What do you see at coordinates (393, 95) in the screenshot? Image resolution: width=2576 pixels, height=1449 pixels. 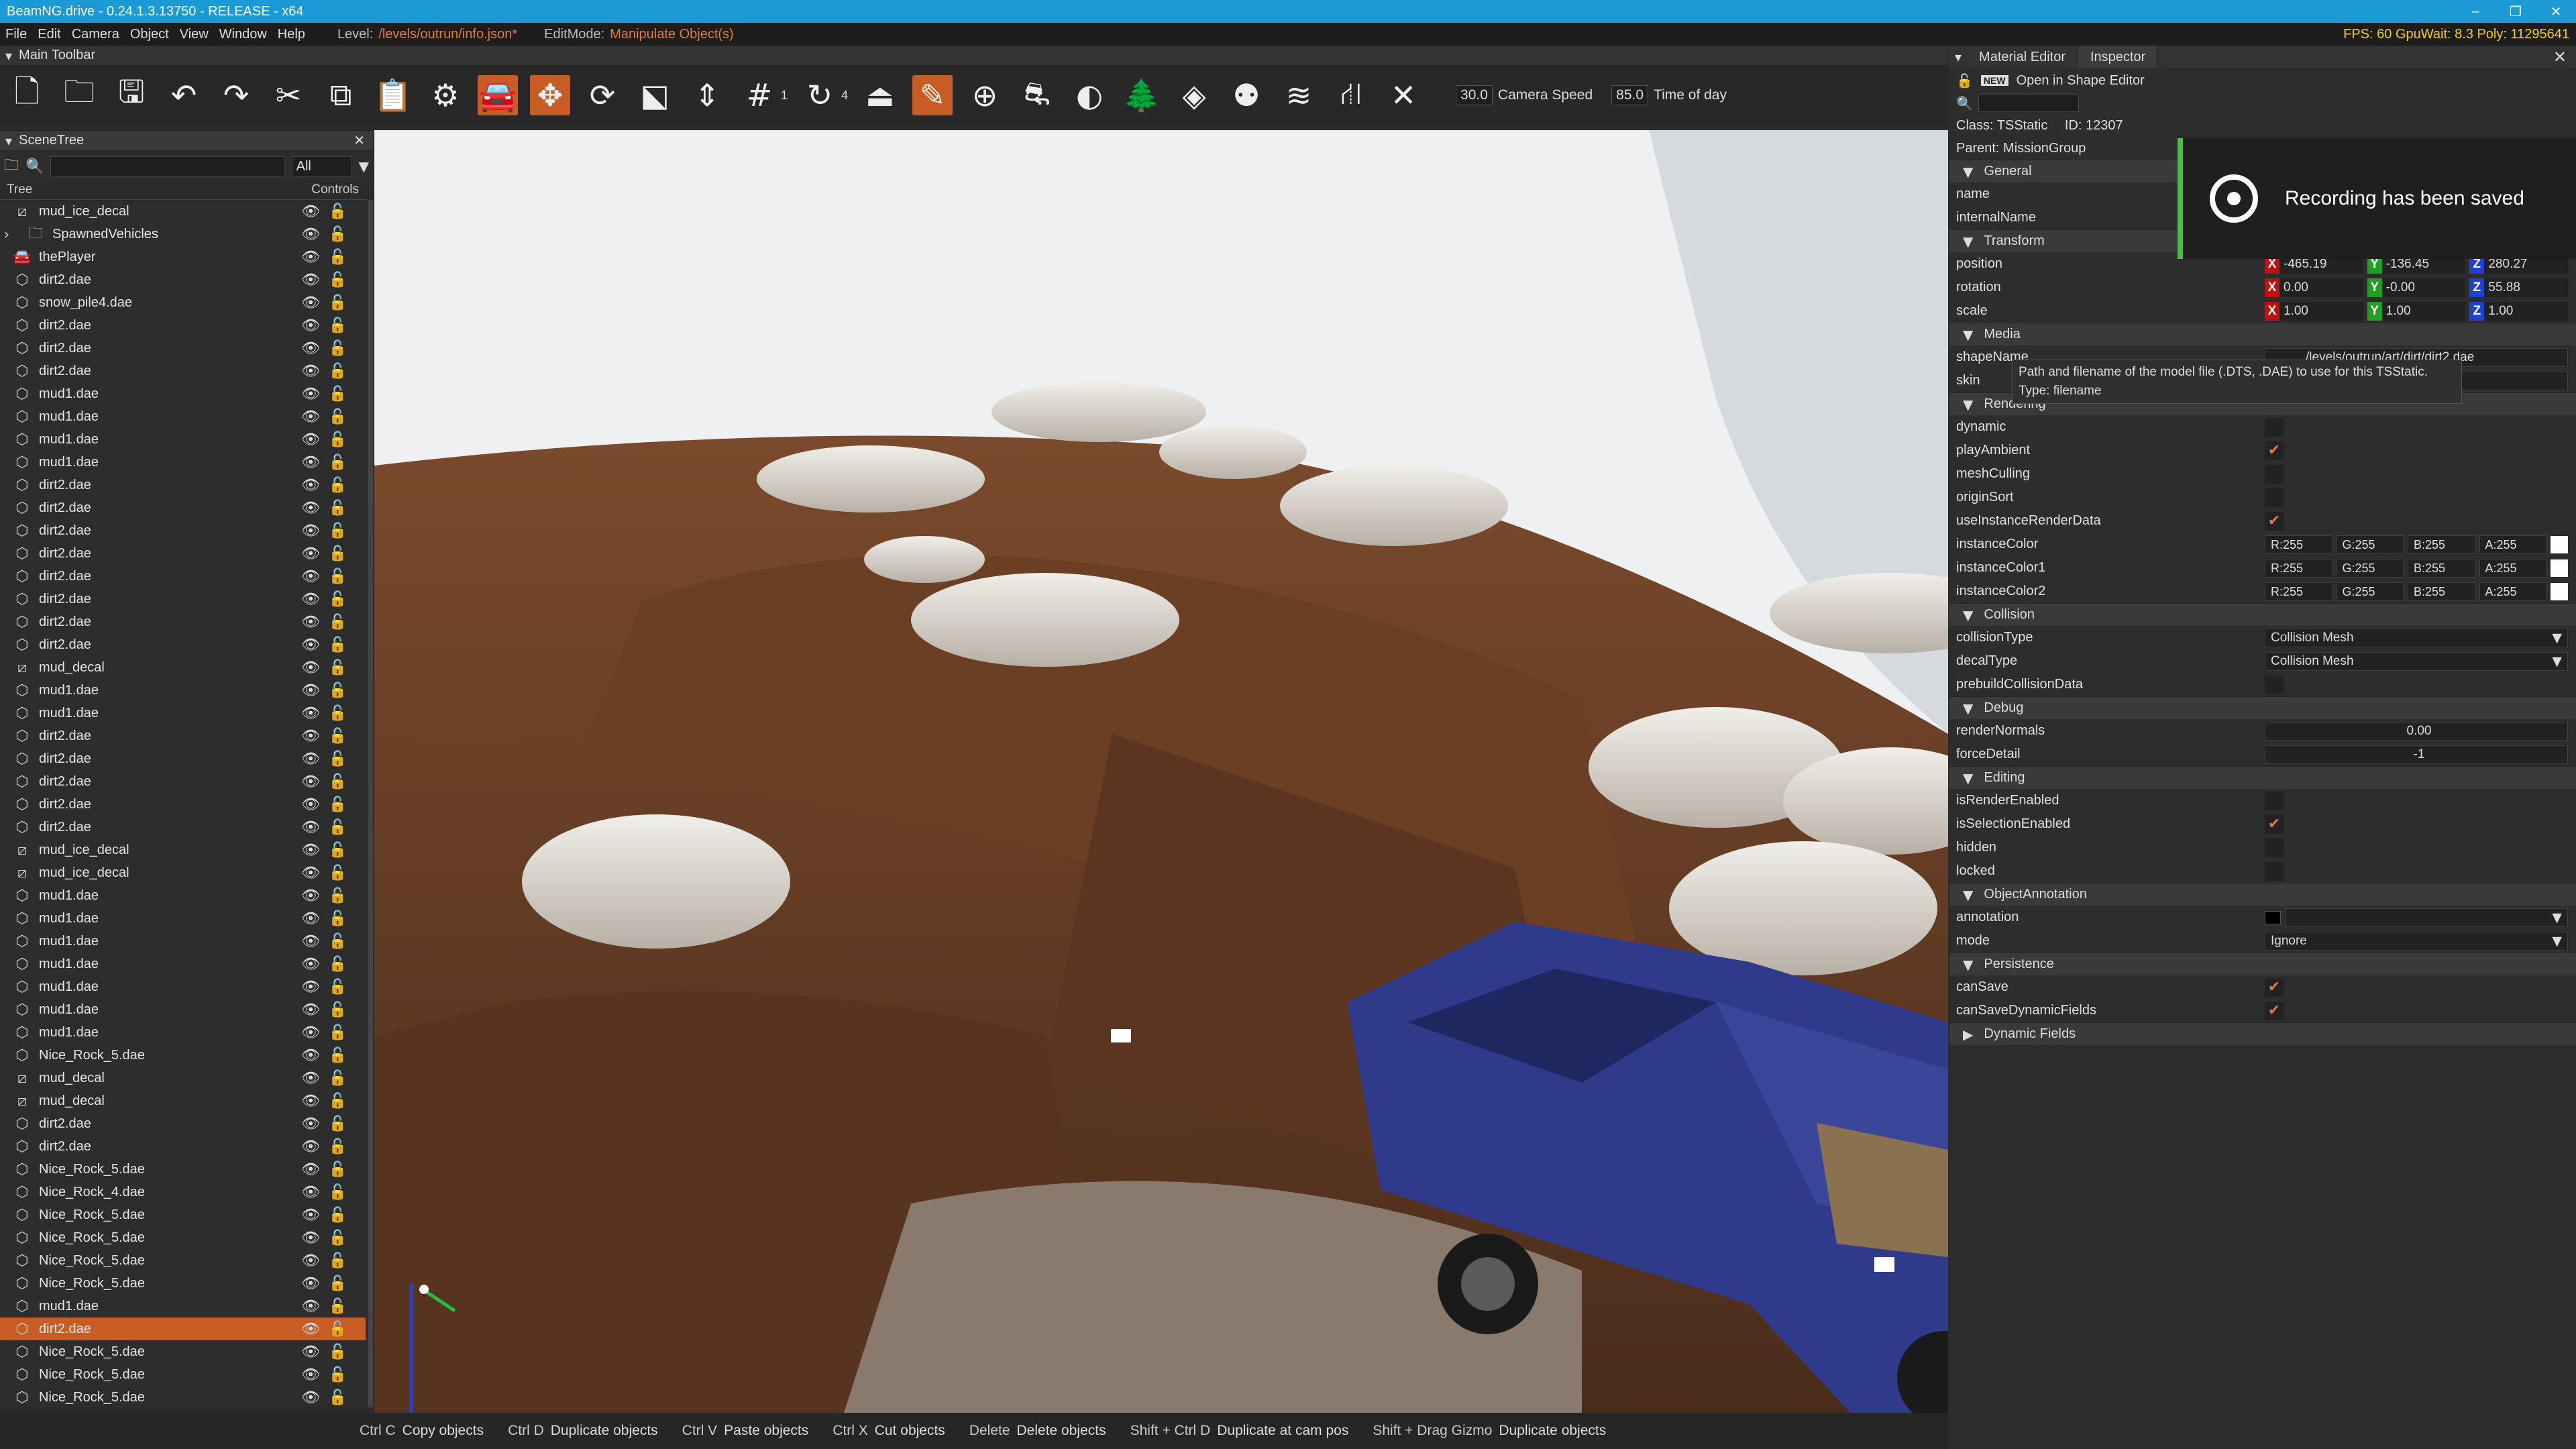 I see `paste-icon: 📋` at bounding box center [393, 95].